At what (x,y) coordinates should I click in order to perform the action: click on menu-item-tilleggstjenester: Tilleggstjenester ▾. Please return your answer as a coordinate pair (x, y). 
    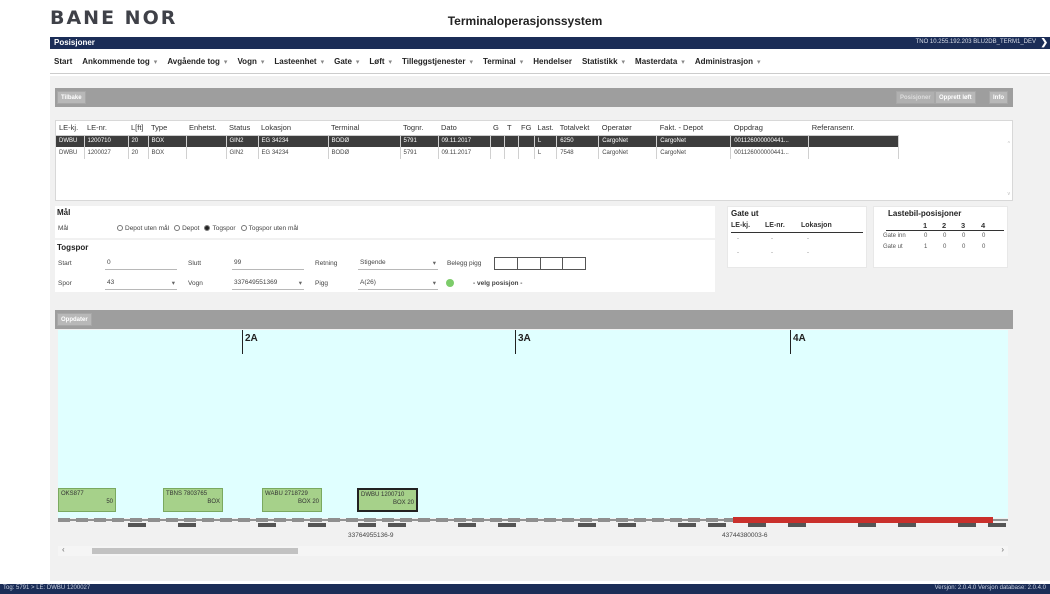
    Looking at the image, I should click on (437, 61).